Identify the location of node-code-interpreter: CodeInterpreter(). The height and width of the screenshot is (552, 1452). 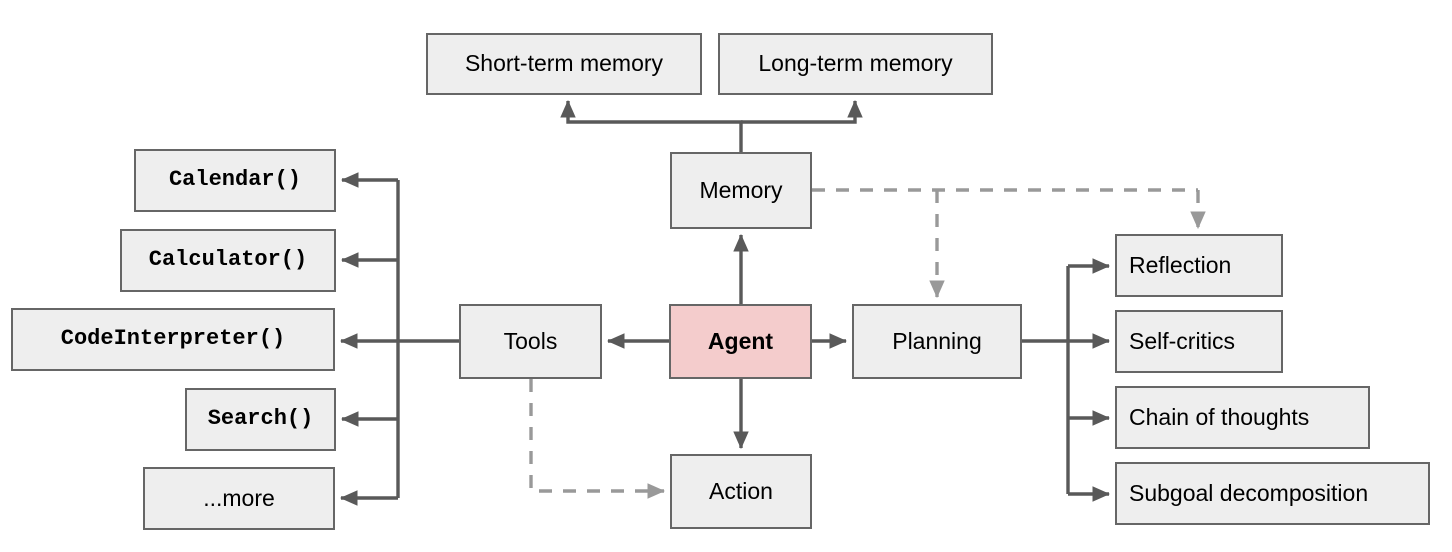
(173, 339).